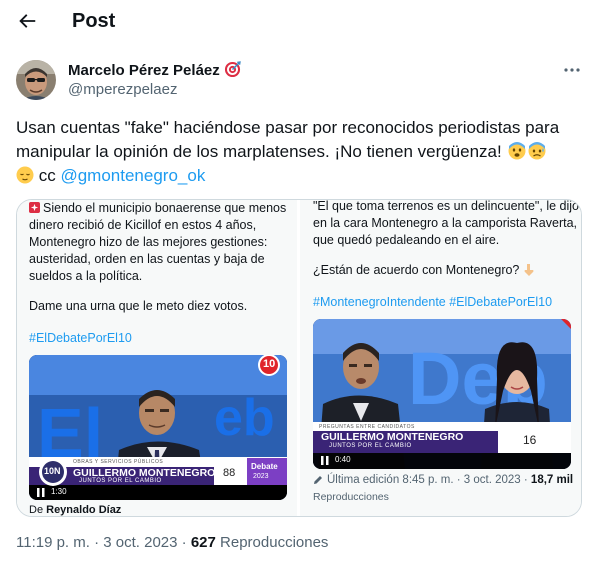 Image resolution: width=597 pixels, height=562 pixels. What do you see at coordinates (244, 418) in the screenshot?
I see `svg-text: eb` at bounding box center [244, 418].